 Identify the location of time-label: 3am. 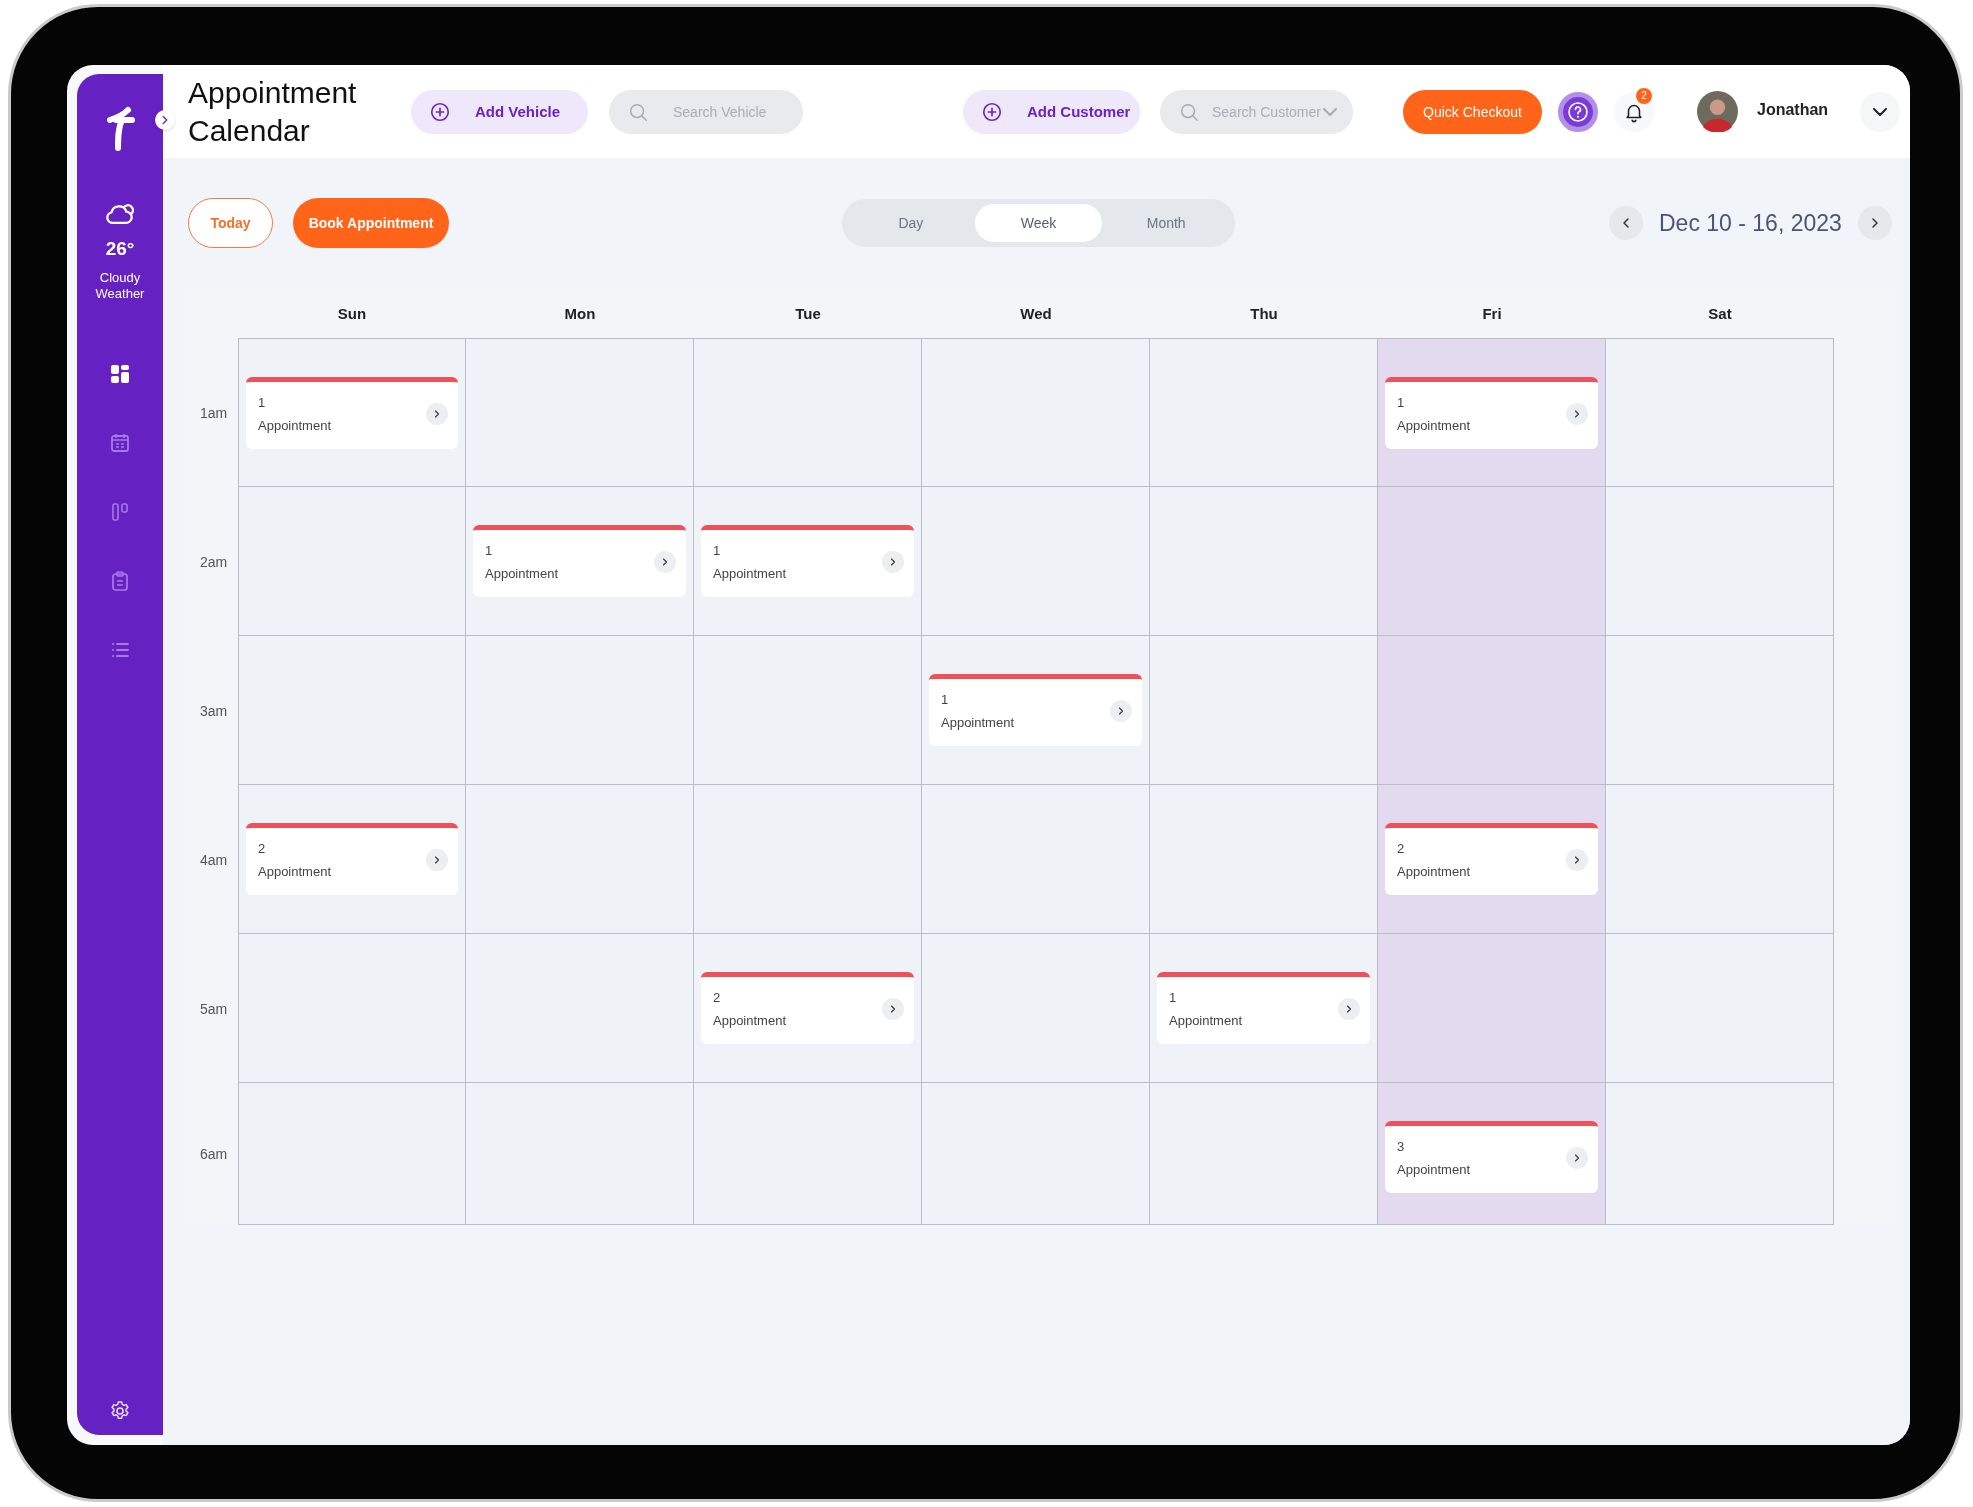
(214, 711).